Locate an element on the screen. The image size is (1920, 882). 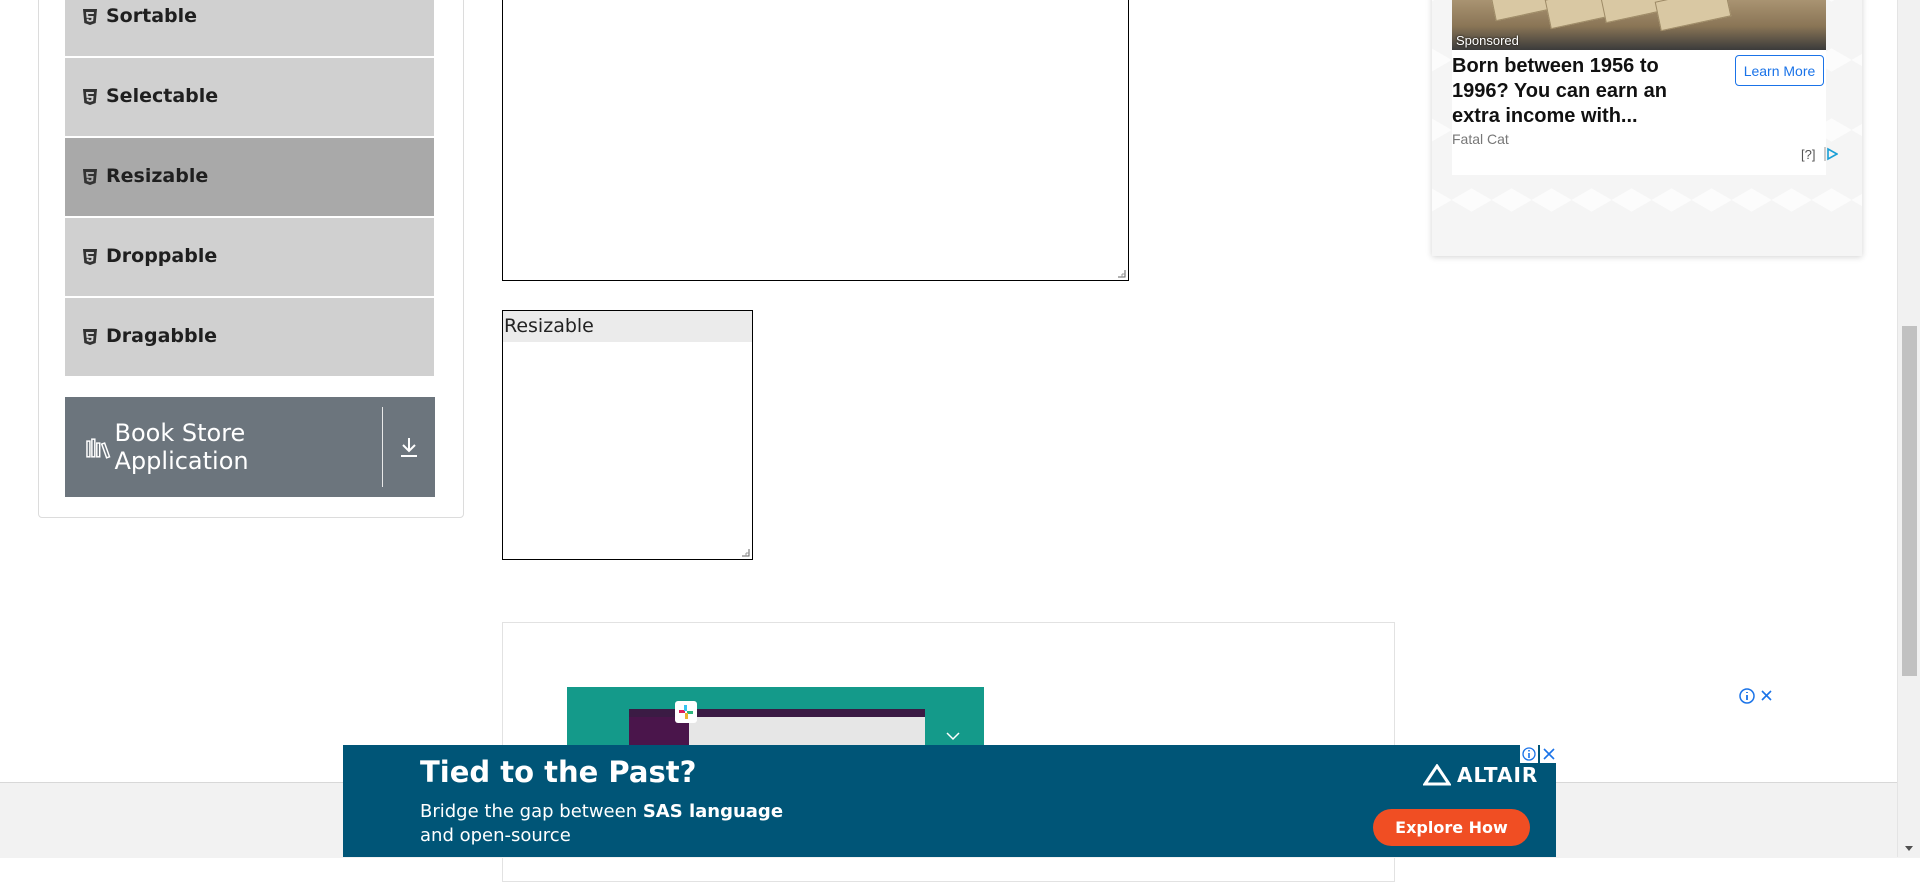
sidebar-item-label: Selectable is located at coordinates (162, 96).